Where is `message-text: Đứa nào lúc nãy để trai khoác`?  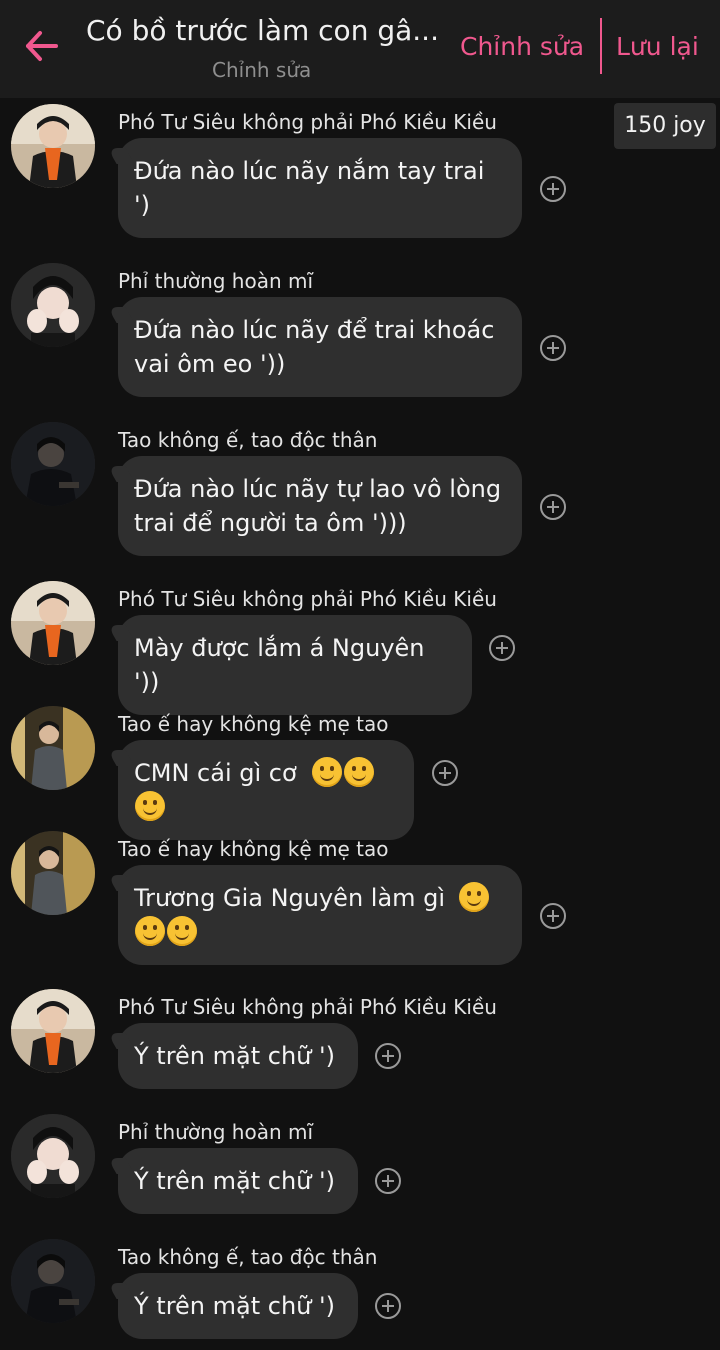
message-text: Đứa nào lúc nãy để trai khoác is located at coordinates (314, 330).